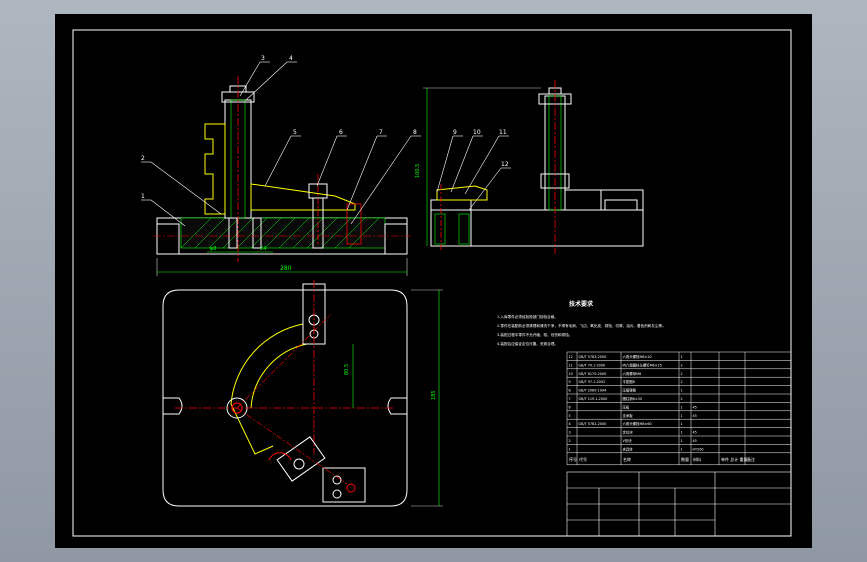  I want to click on front-leaders, so click(281, 144).